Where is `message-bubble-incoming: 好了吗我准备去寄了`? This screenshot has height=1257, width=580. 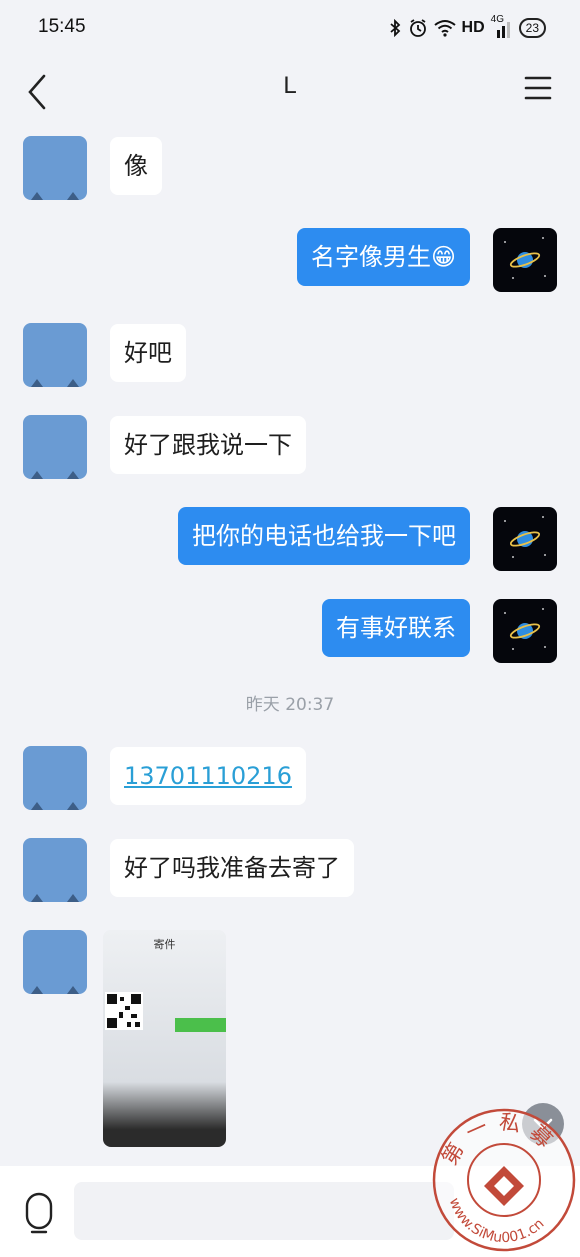 message-bubble-incoming: 好了吗我准备去寄了 is located at coordinates (232, 868).